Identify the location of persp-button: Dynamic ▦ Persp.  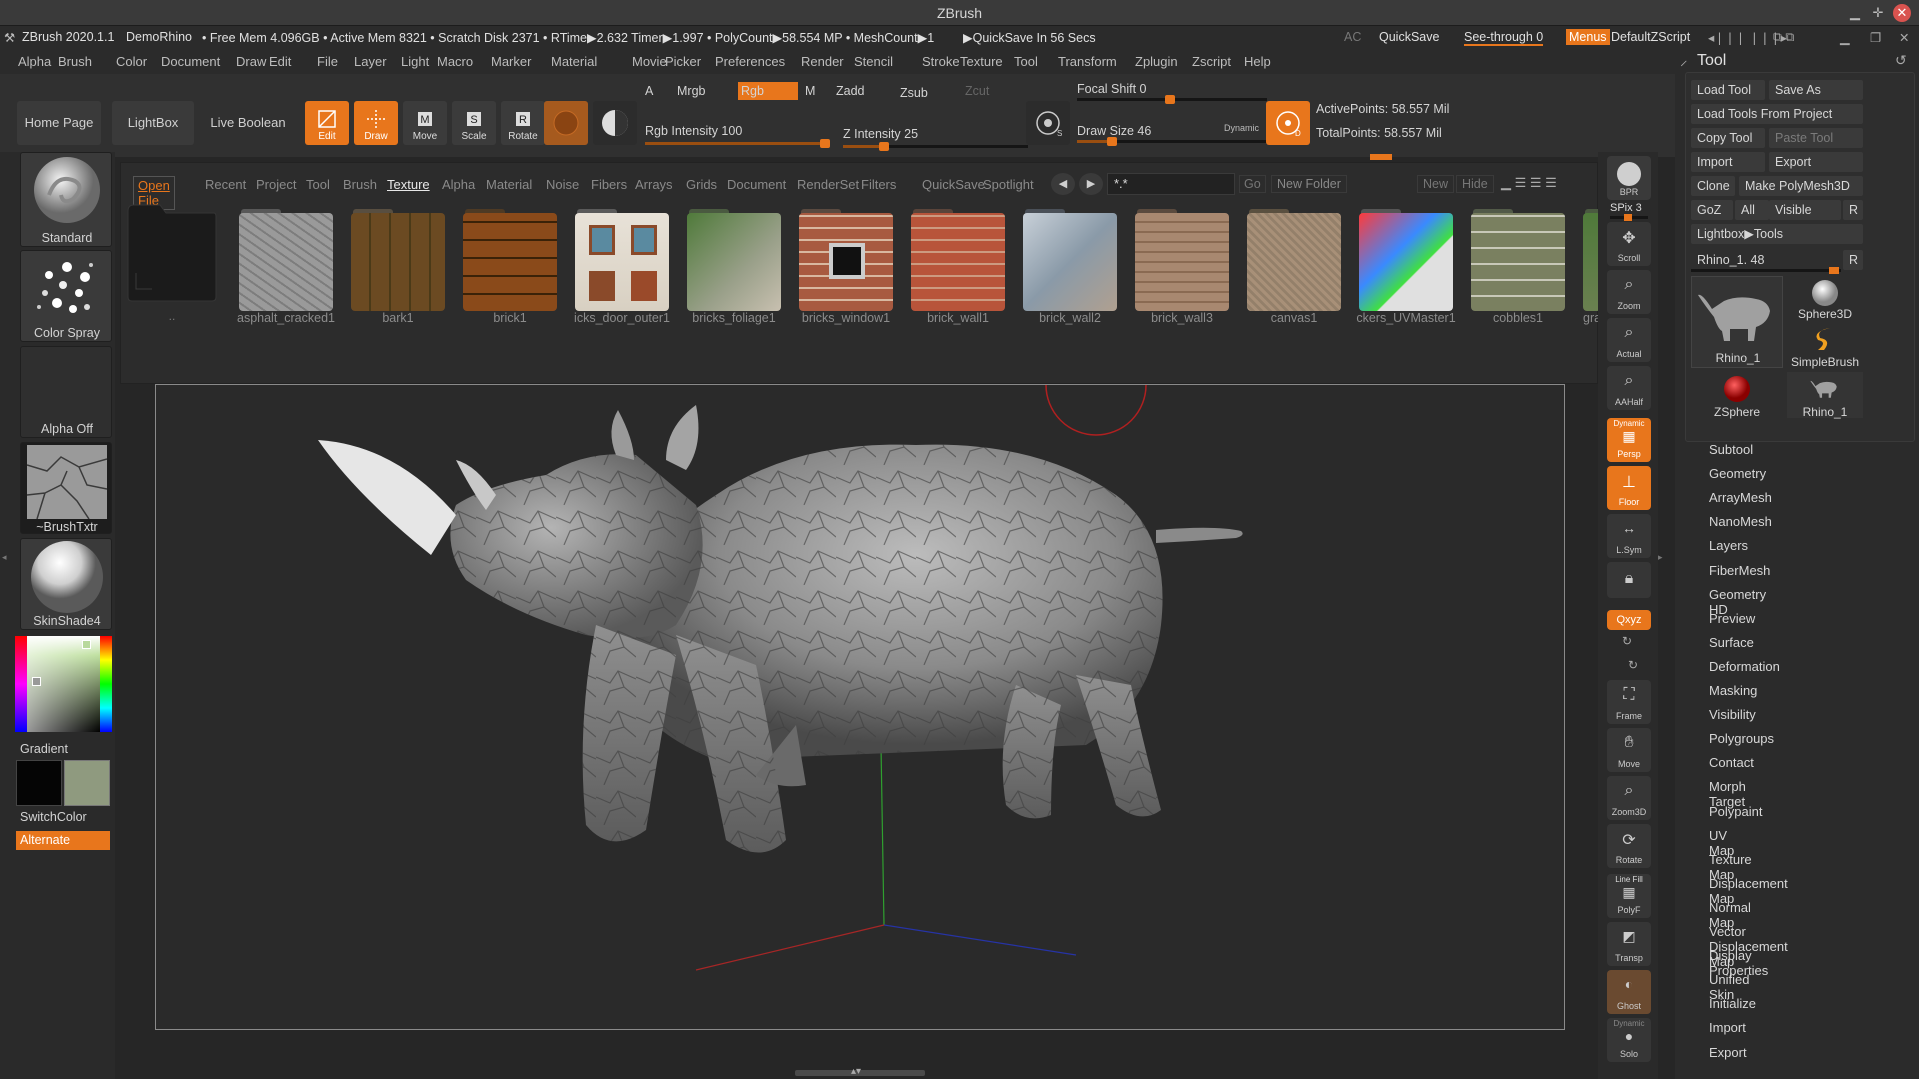
(1629, 440).